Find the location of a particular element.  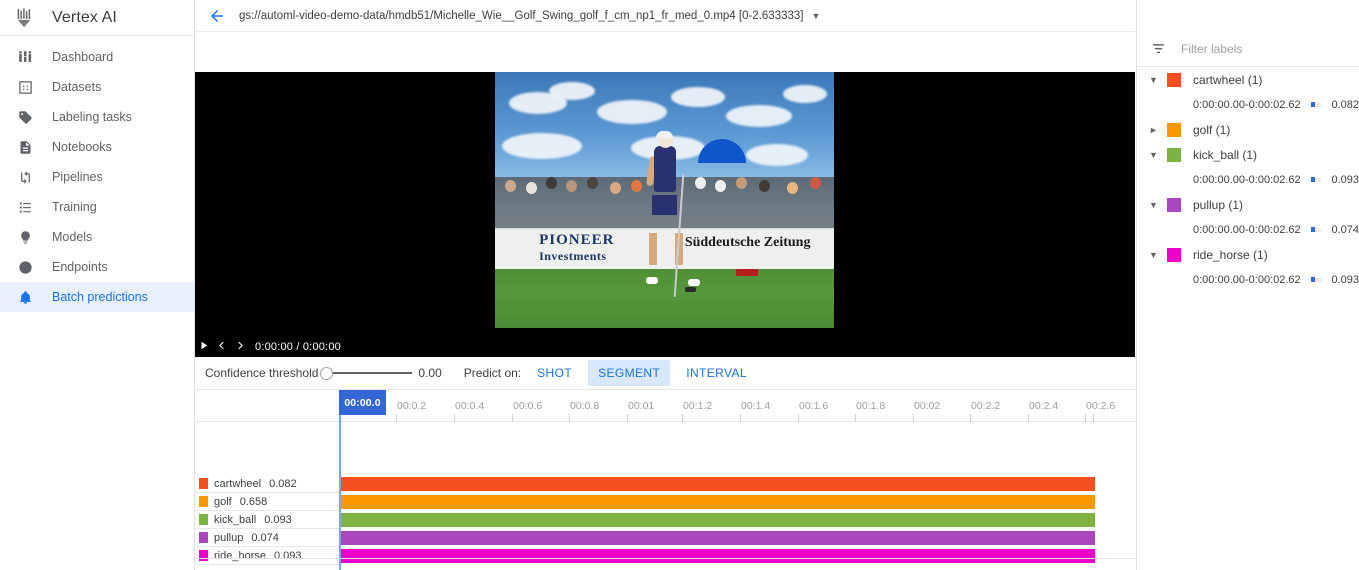

track-score: 0.074 is located at coordinates (265, 537).